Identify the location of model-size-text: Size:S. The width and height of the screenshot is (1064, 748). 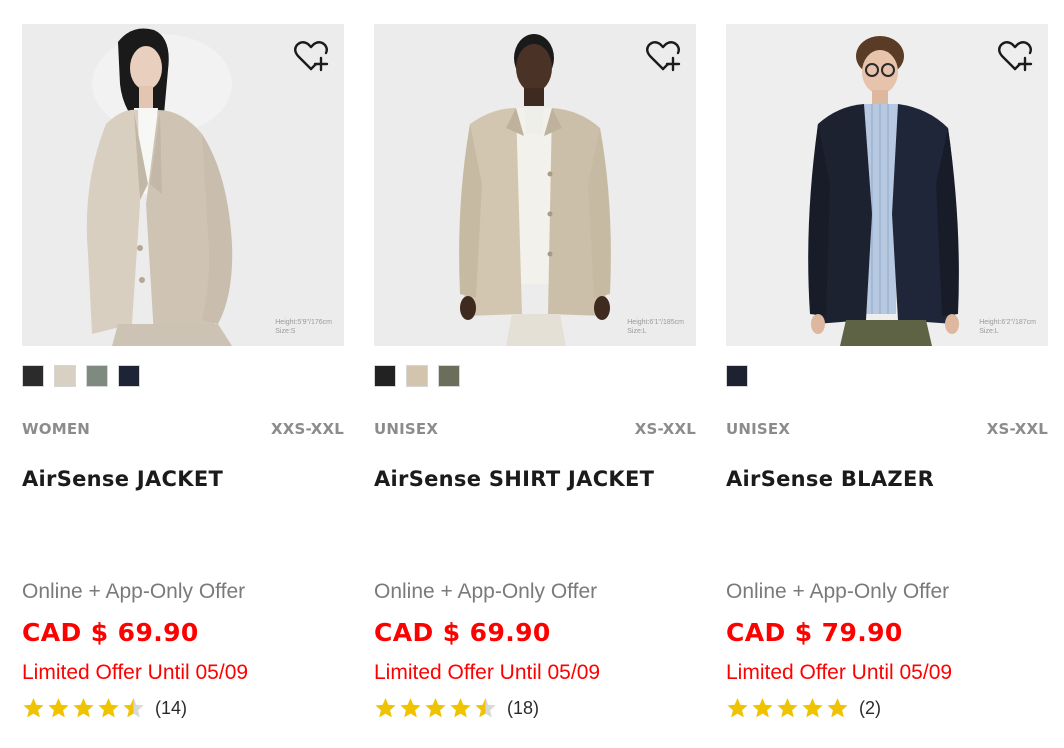
(285, 331).